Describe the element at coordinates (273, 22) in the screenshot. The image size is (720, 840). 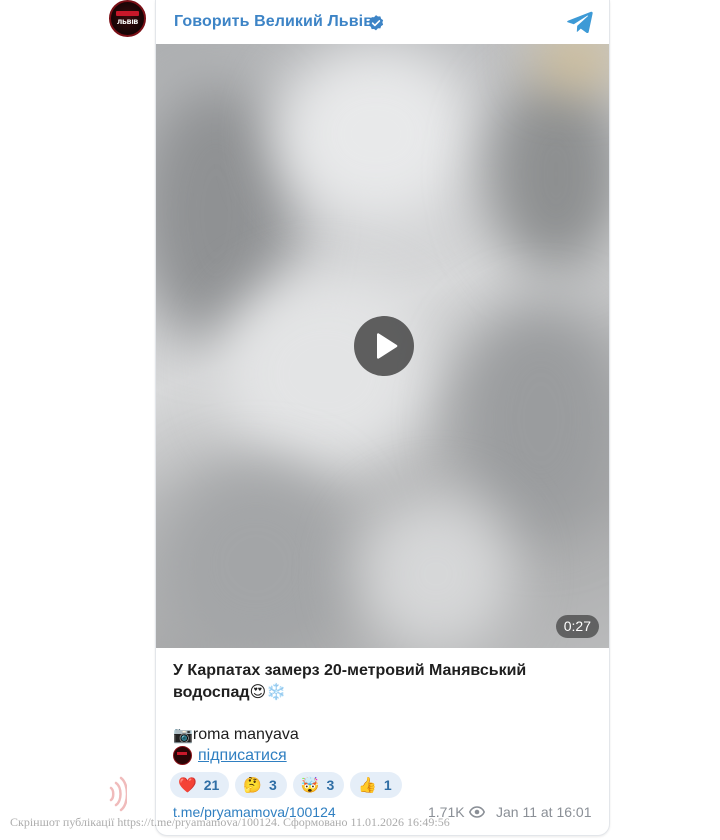
I see `channel-name: Говорить Великий Львів` at that location.